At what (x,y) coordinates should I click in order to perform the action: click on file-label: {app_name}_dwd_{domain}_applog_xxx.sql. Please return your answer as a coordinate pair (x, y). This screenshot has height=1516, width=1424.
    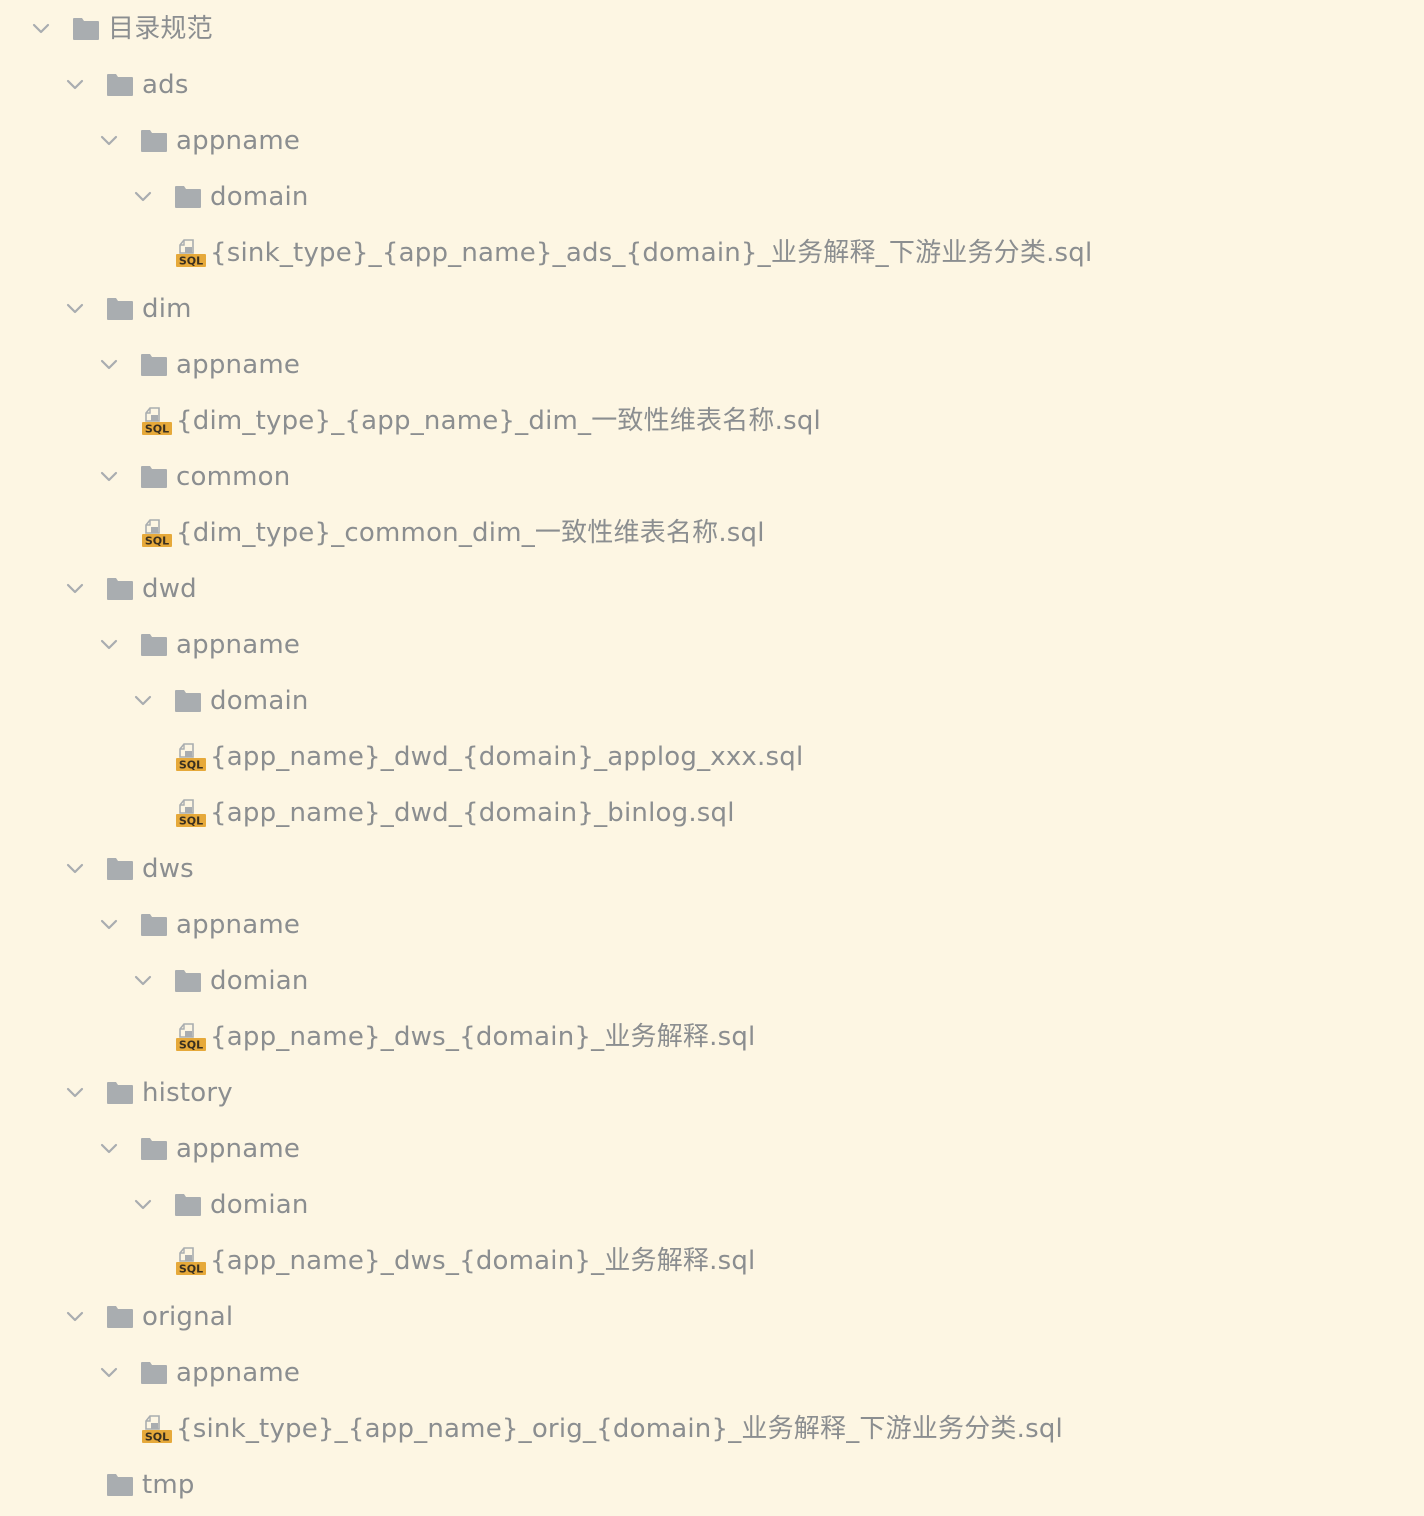
    Looking at the image, I should click on (507, 757).